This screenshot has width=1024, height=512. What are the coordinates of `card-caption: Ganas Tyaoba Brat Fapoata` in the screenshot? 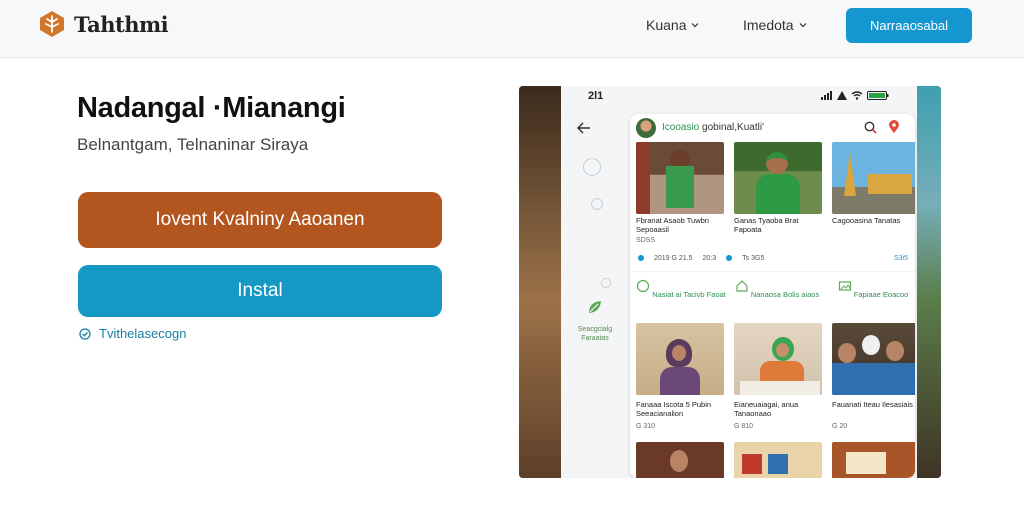 It's located at (766, 225).